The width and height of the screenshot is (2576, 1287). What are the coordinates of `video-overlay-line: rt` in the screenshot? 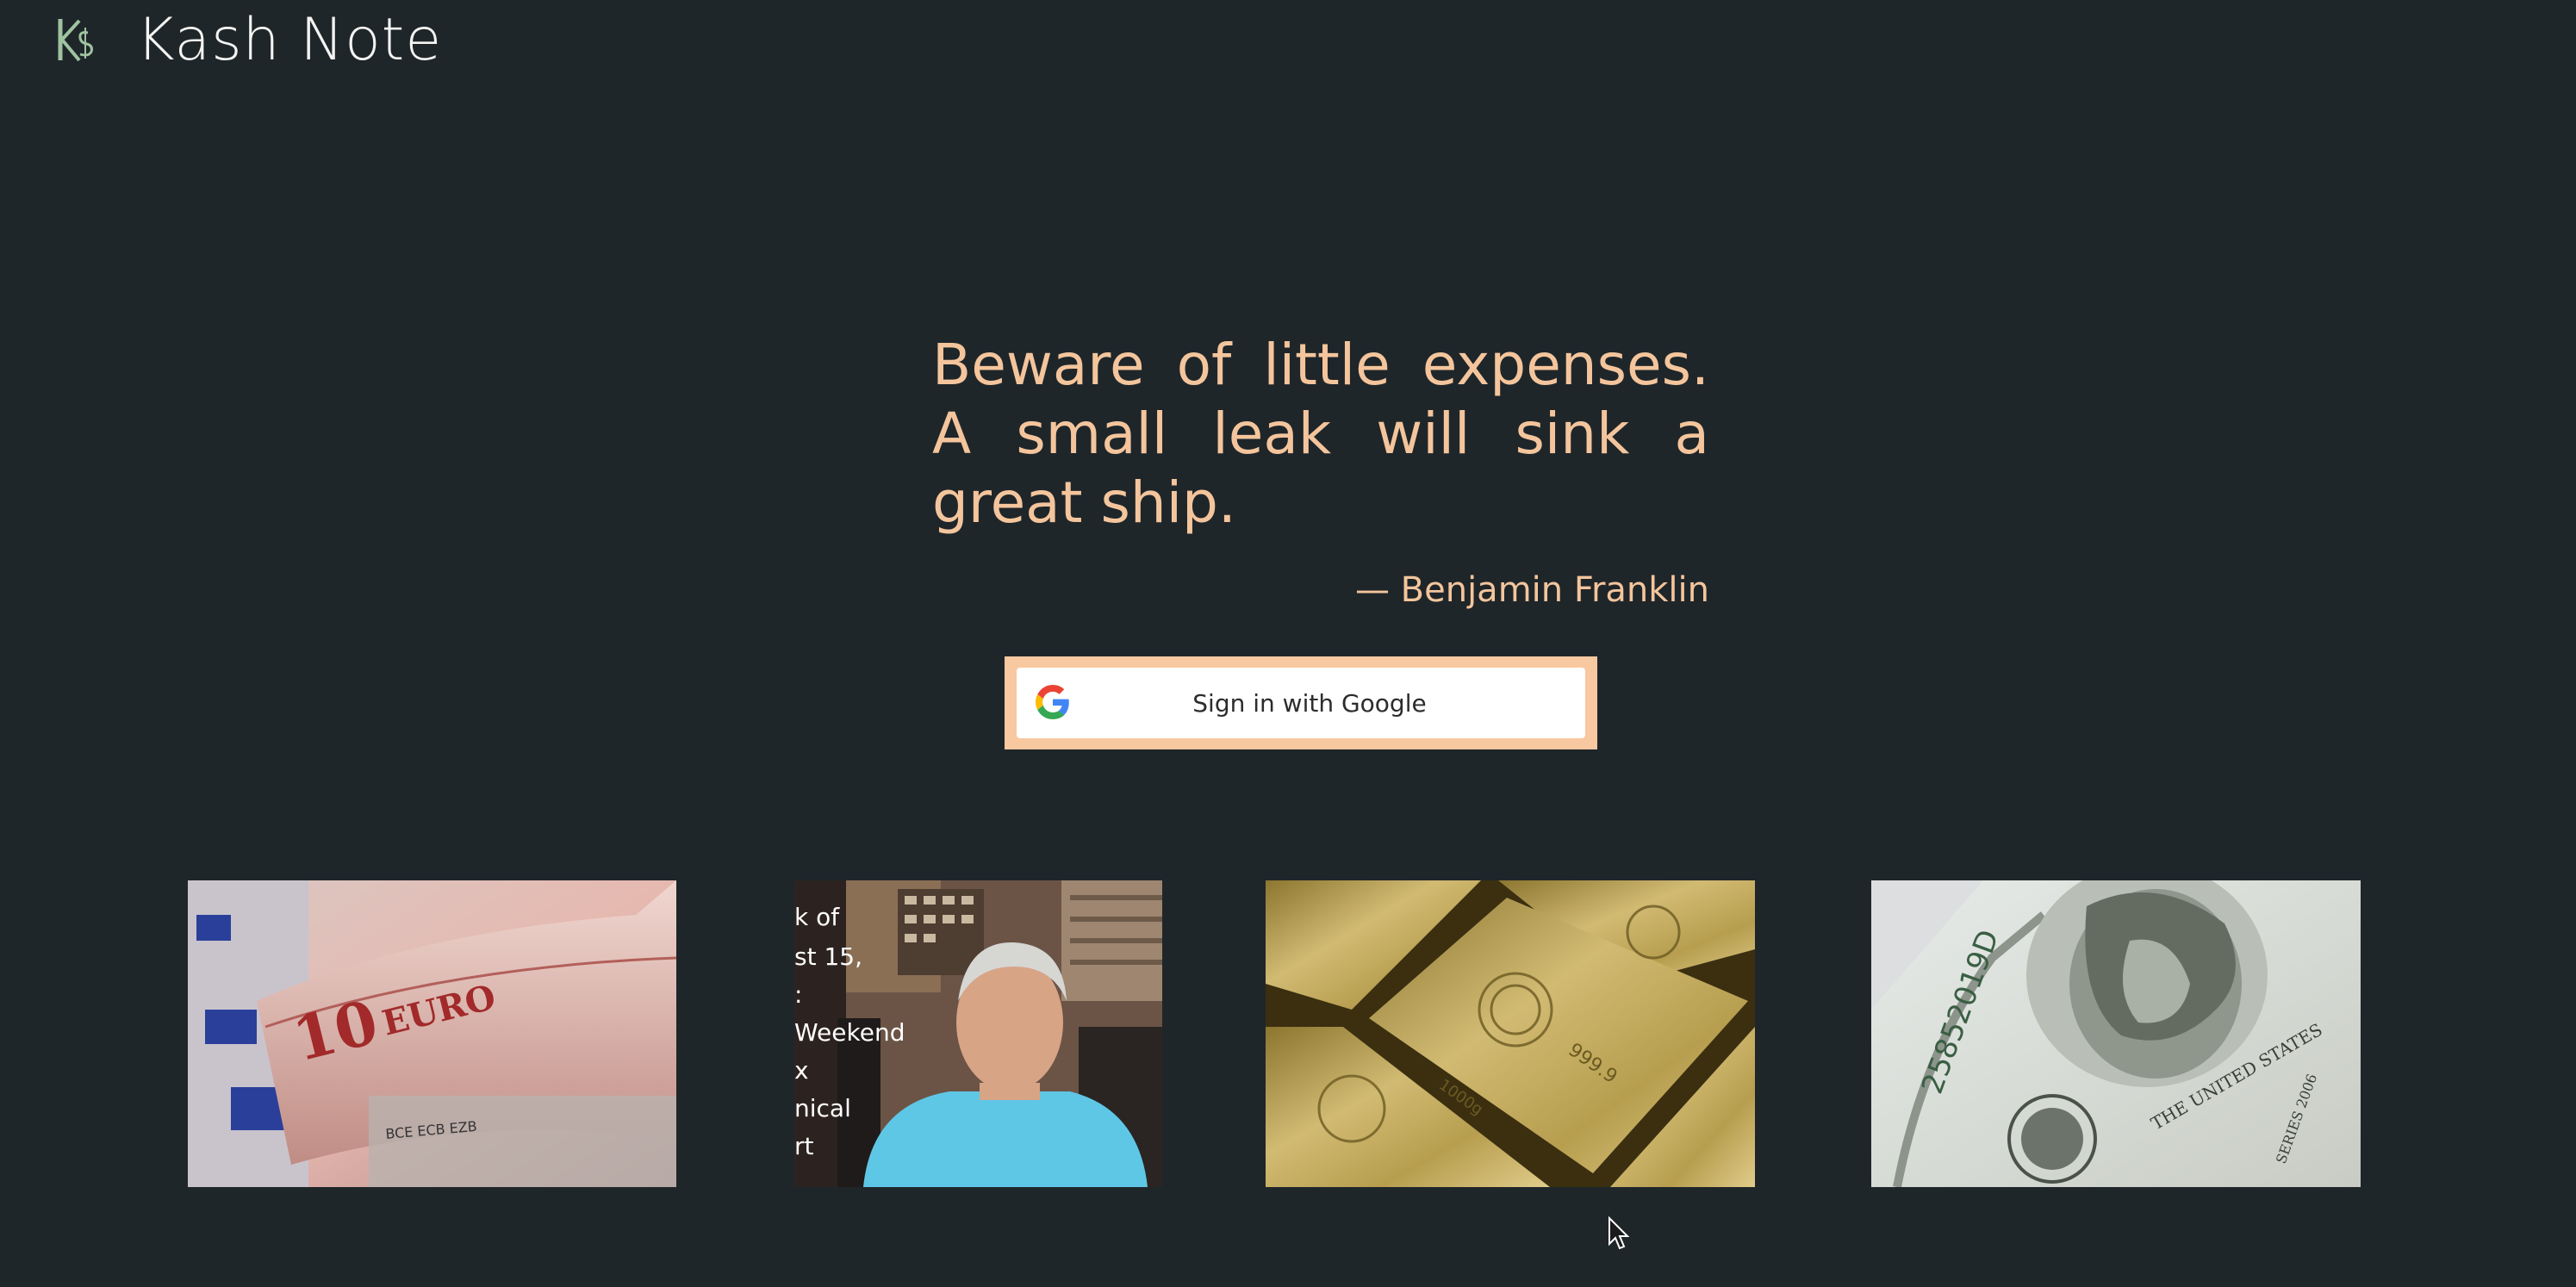 It's located at (804, 1146).